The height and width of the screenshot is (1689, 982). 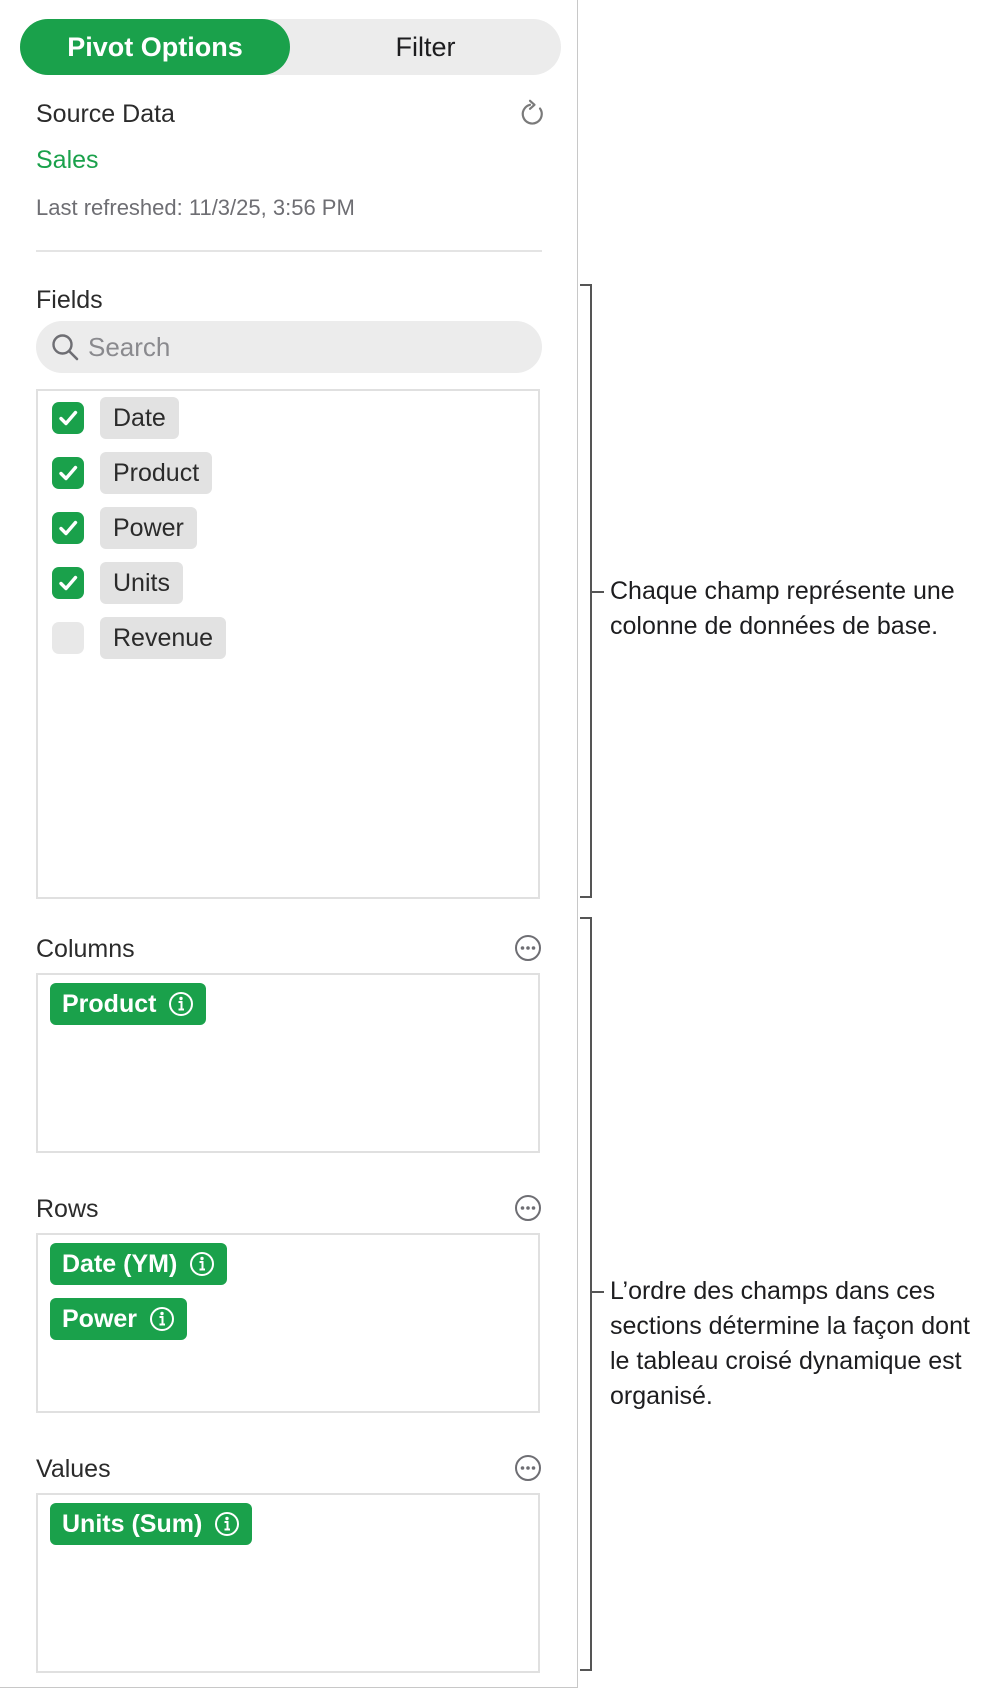 What do you see at coordinates (120, 1264) in the screenshot?
I see `chip-label: Date (YM)` at bounding box center [120, 1264].